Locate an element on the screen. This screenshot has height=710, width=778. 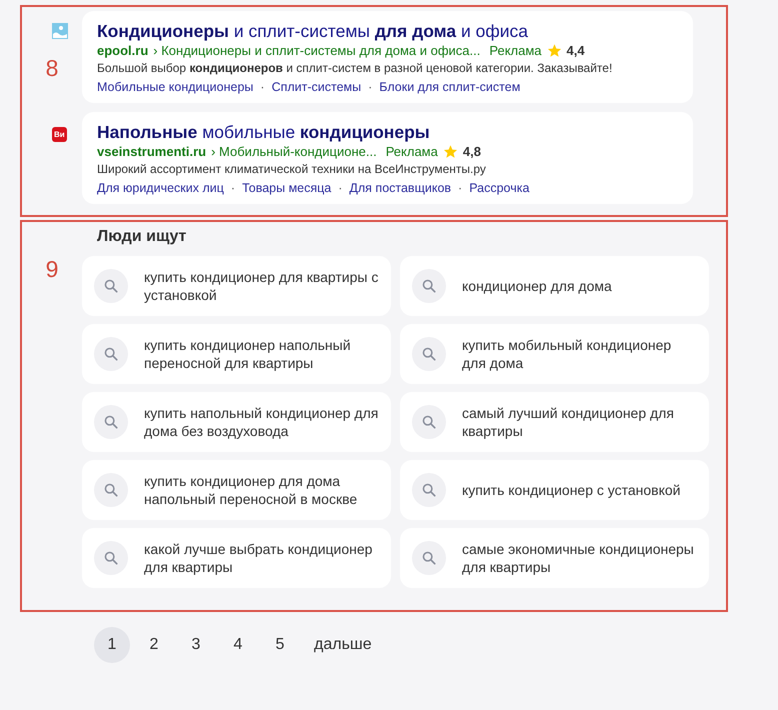
ad-description: Широкий ассортимент климатической техники на ВсеИнструменты.ру is located at coordinates (292, 169).